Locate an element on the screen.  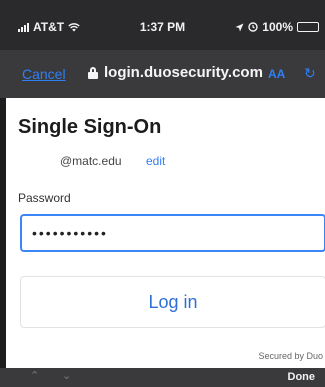
password-field is located at coordinates (172, 233).